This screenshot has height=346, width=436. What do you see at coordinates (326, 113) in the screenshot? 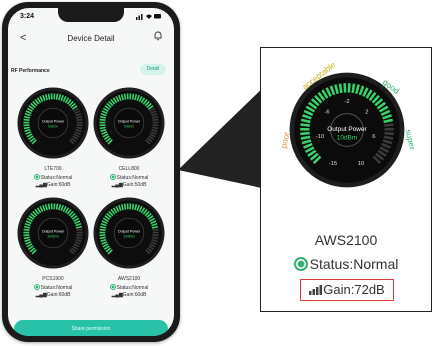
I see `scale-label: -6` at bounding box center [326, 113].